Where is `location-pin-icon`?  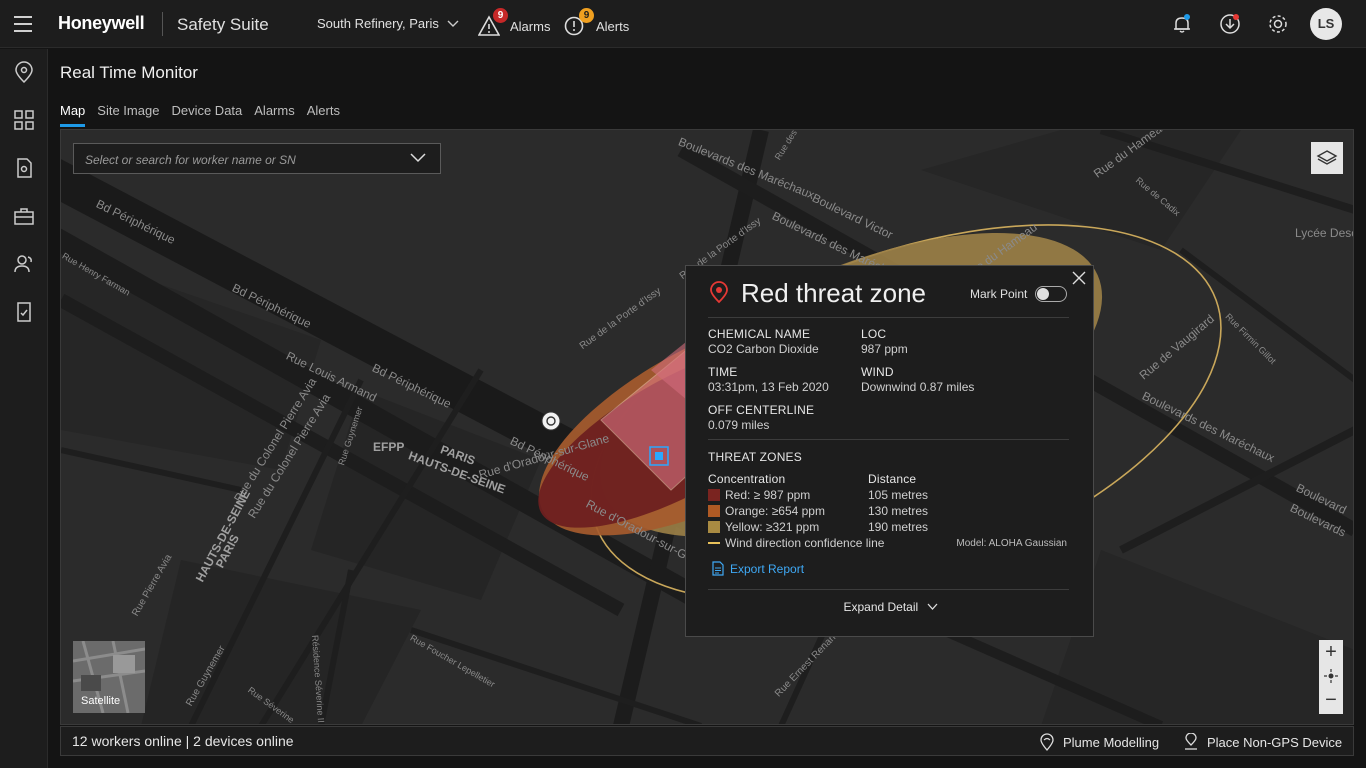 location-pin-icon is located at coordinates (24, 73).